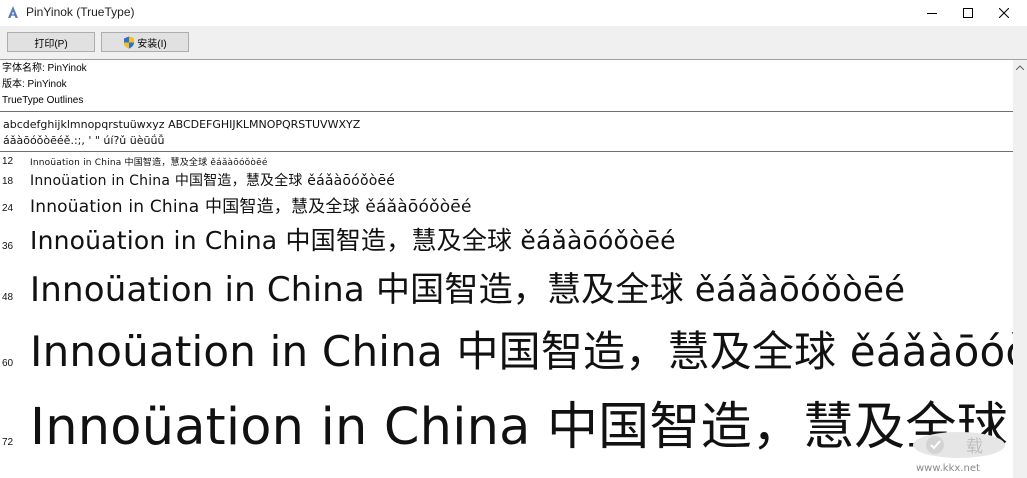 This screenshot has height=478, width=1027. Describe the element at coordinates (8, 363) in the screenshot. I see `size-label: 60` at that location.